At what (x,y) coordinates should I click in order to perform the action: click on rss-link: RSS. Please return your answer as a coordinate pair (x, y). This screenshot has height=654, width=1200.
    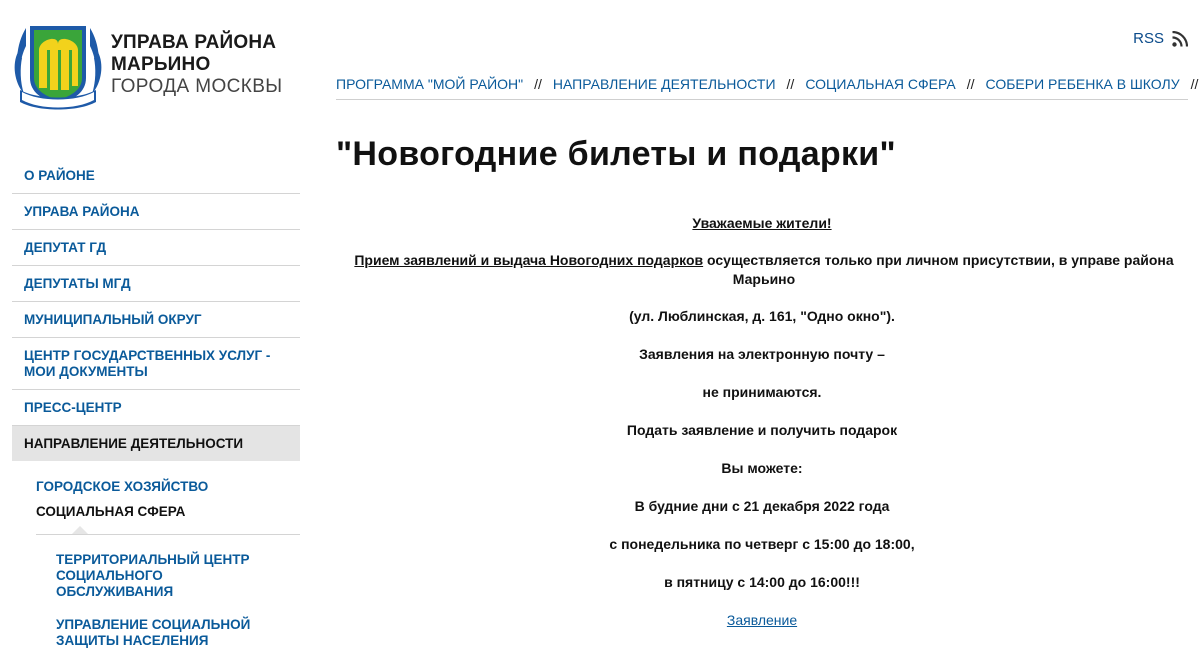
    Looking at the image, I should click on (1160, 38).